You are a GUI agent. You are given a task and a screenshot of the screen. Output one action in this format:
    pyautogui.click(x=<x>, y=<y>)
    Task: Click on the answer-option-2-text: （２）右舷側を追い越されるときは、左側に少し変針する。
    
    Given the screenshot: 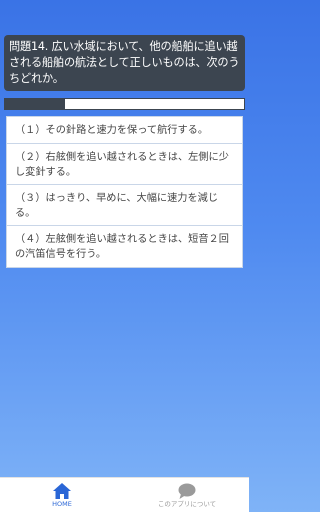 What is the action you would take?
    pyautogui.click(x=122, y=165)
    